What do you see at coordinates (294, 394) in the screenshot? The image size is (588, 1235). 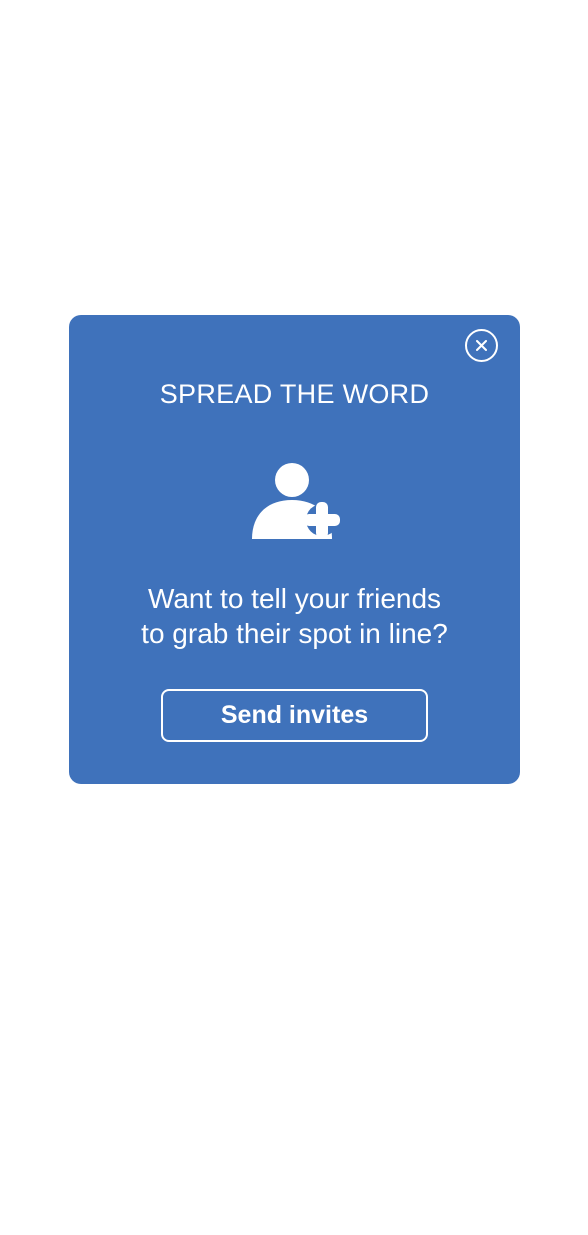 I see `modal-title: SPREAD THE WORD` at bounding box center [294, 394].